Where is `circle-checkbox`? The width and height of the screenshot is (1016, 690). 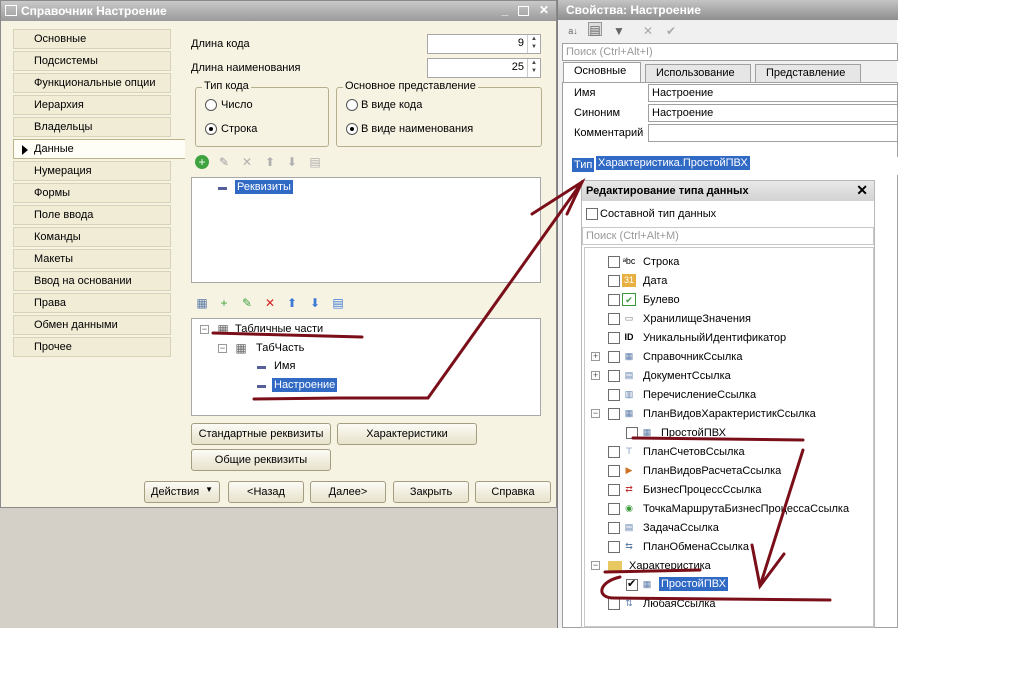
circle-checkbox is located at coordinates (716, 588).